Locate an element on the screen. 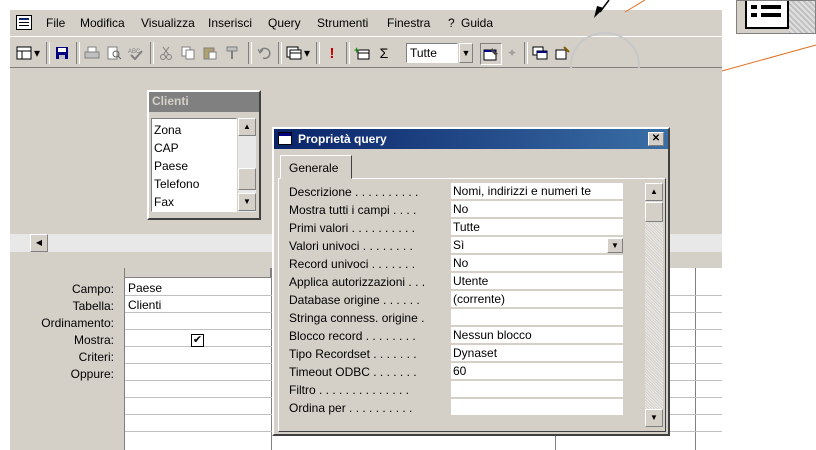  menu-file: File is located at coordinates (55, 23).